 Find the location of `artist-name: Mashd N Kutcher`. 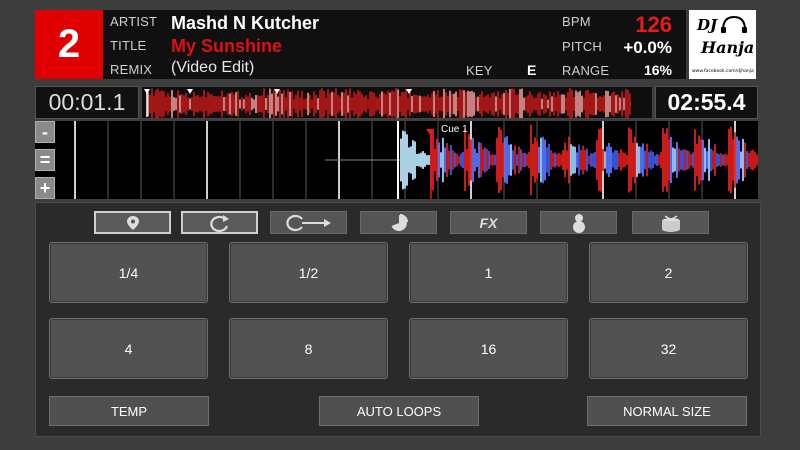

artist-name: Mashd N Kutcher is located at coordinates (245, 23).